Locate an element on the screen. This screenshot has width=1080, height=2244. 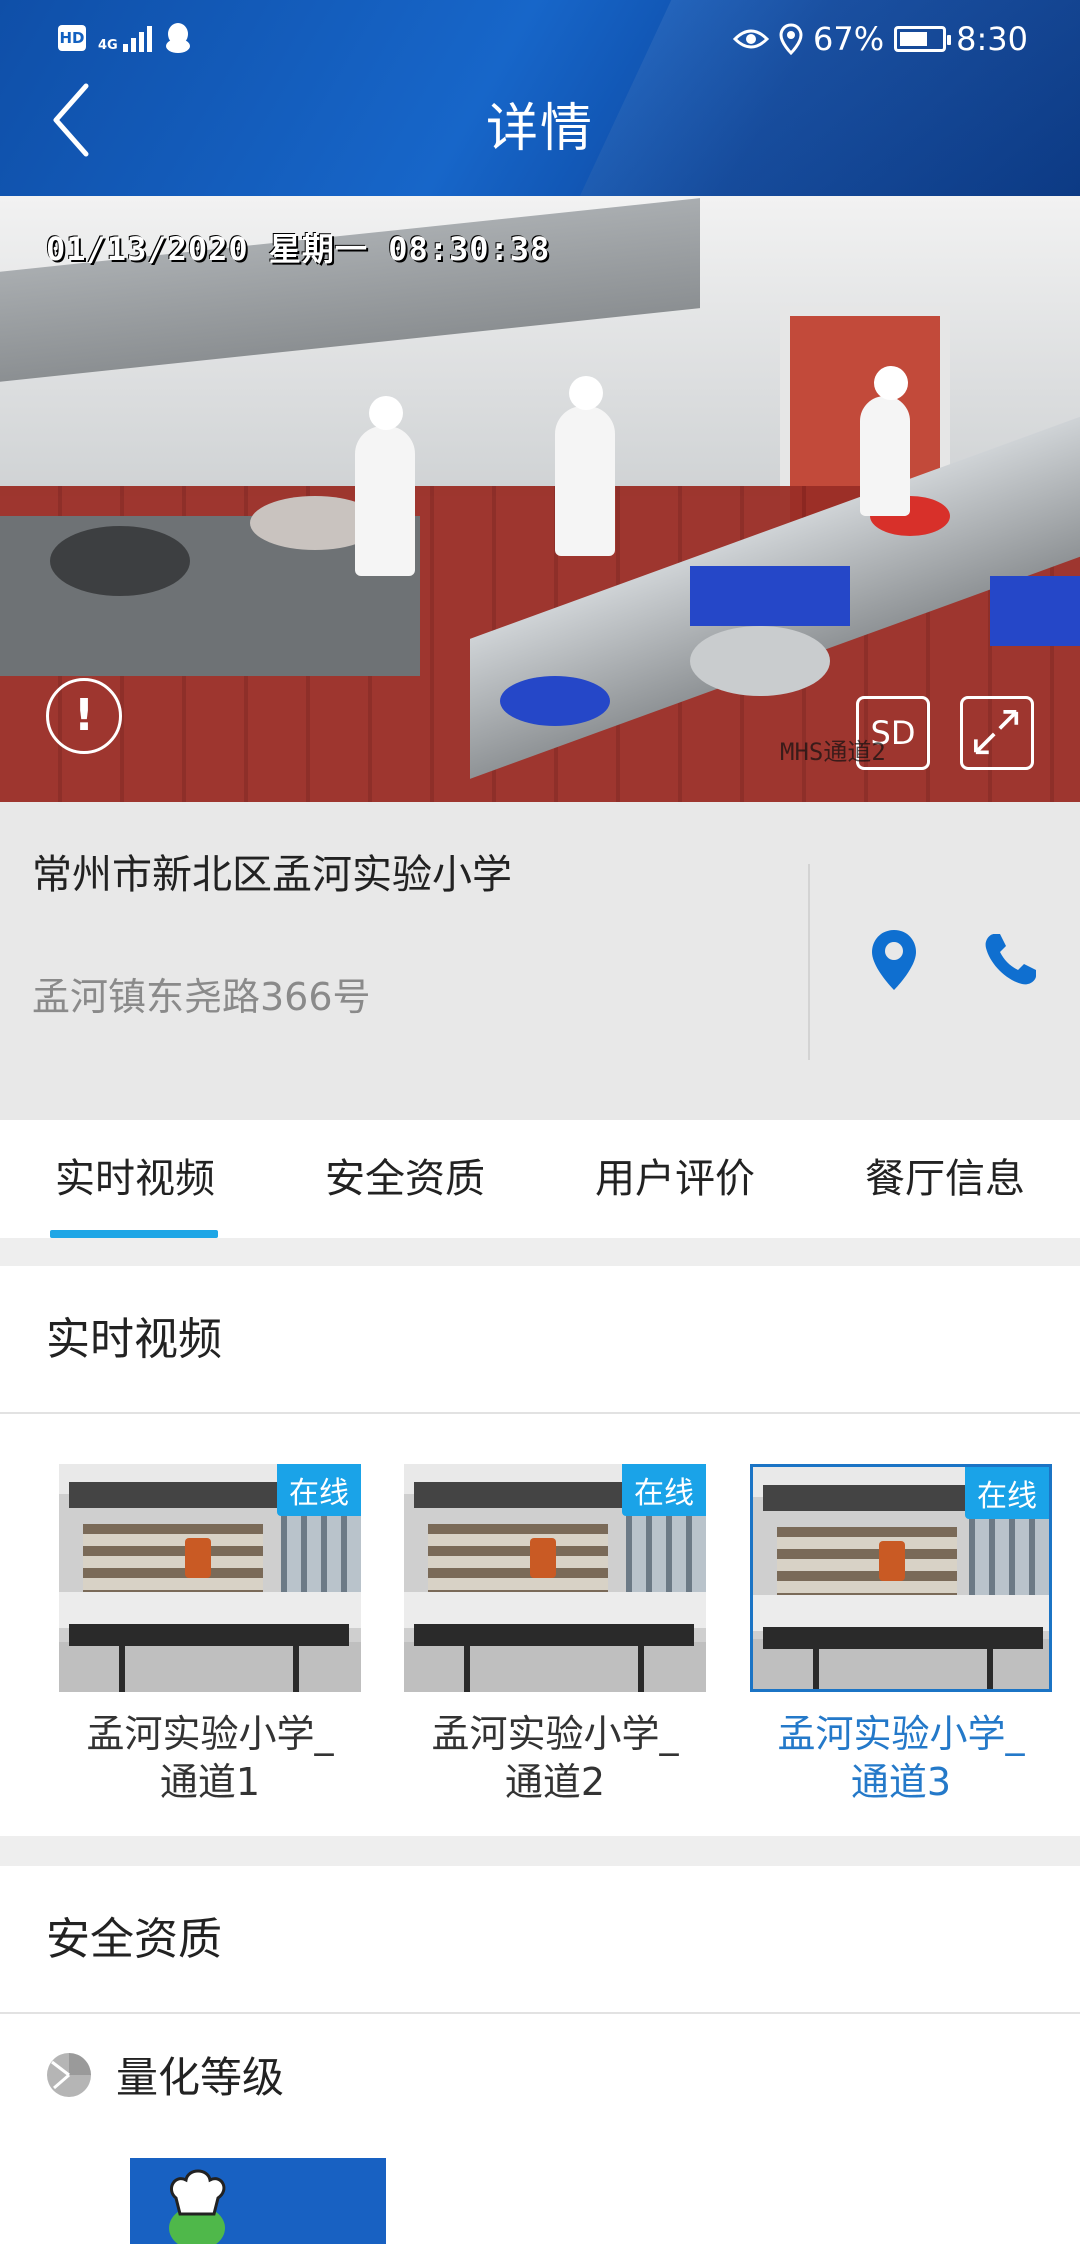
status-left: HD 4G is located at coordinates (125, 38).